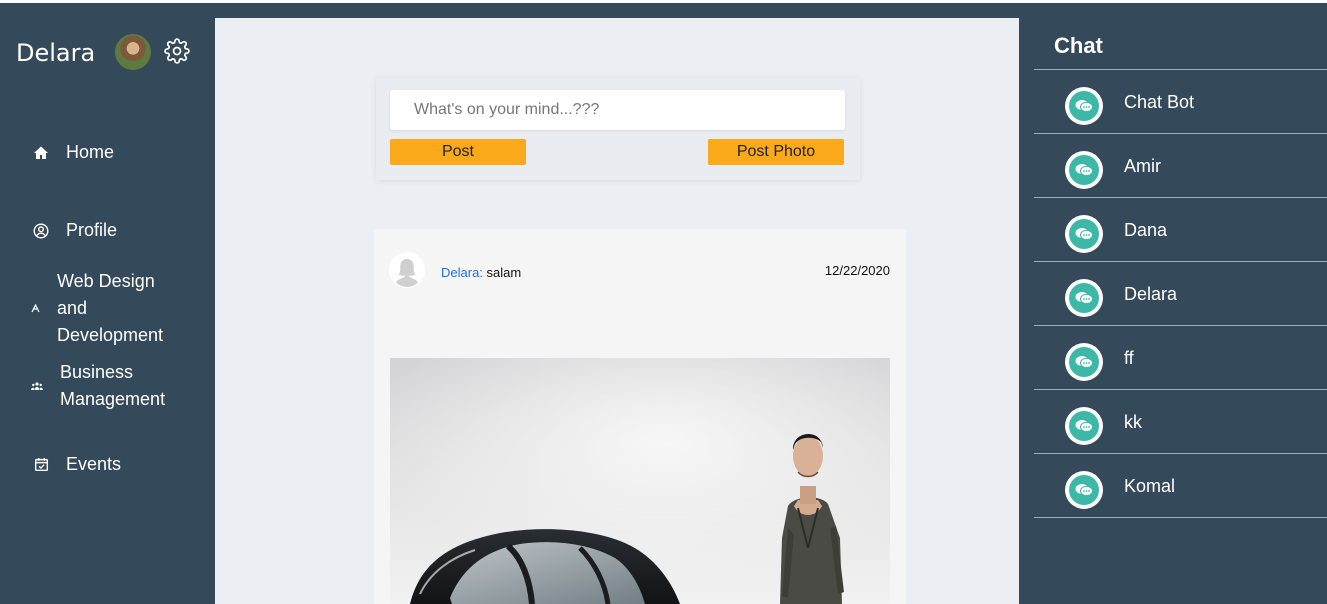 The height and width of the screenshot is (604, 1327). What do you see at coordinates (1142, 166) in the screenshot?
I see `chat-contact-name: Amir` at bounding box center [1142, 166].